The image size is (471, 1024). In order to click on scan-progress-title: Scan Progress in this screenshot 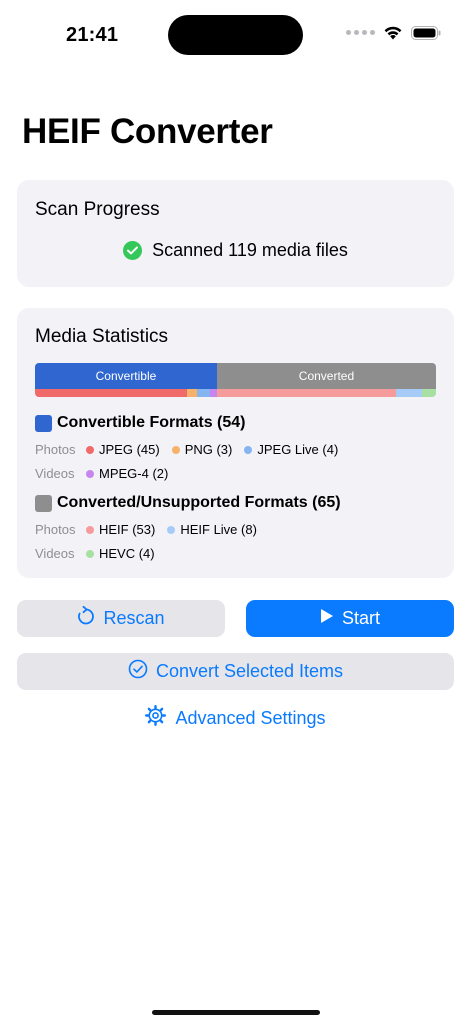, I will do `click(97, 209)`.